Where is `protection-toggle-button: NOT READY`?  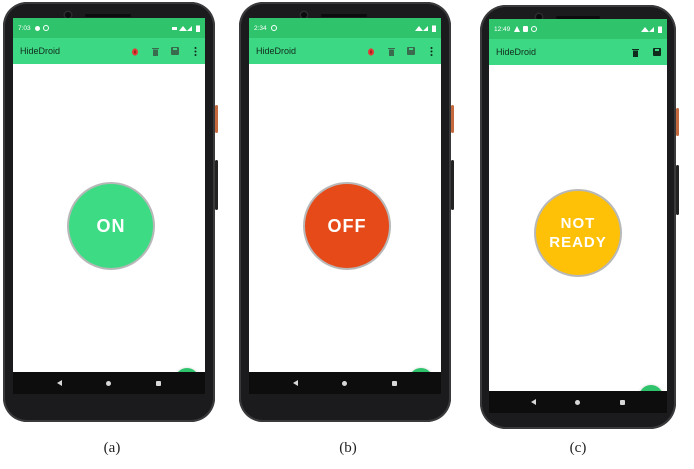
protection-toggle-button: NOT READY is located at coordinates (578, 233).